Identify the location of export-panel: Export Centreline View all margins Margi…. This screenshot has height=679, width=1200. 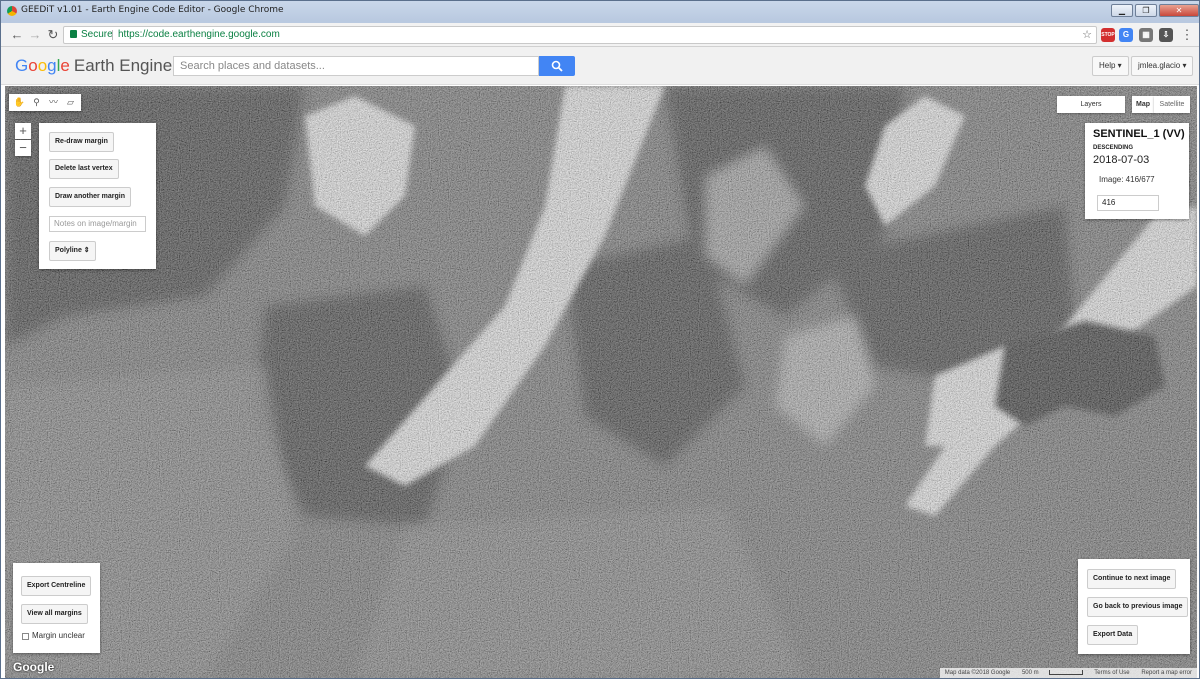
(56, 608).